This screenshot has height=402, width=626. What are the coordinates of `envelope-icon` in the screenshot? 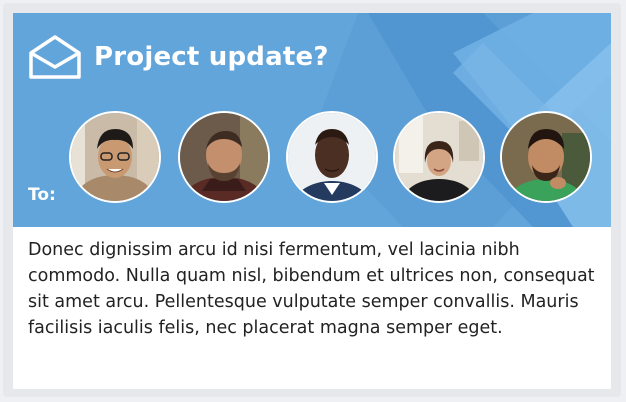 It's located at (55, 57).